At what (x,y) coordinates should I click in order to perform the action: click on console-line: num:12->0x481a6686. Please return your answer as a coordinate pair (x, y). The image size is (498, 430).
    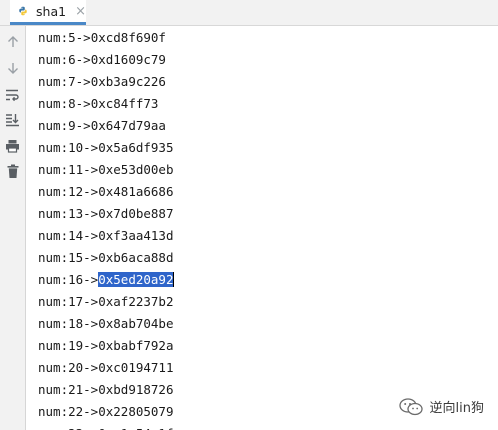
    Looking at the image, I should click on (105, 192).